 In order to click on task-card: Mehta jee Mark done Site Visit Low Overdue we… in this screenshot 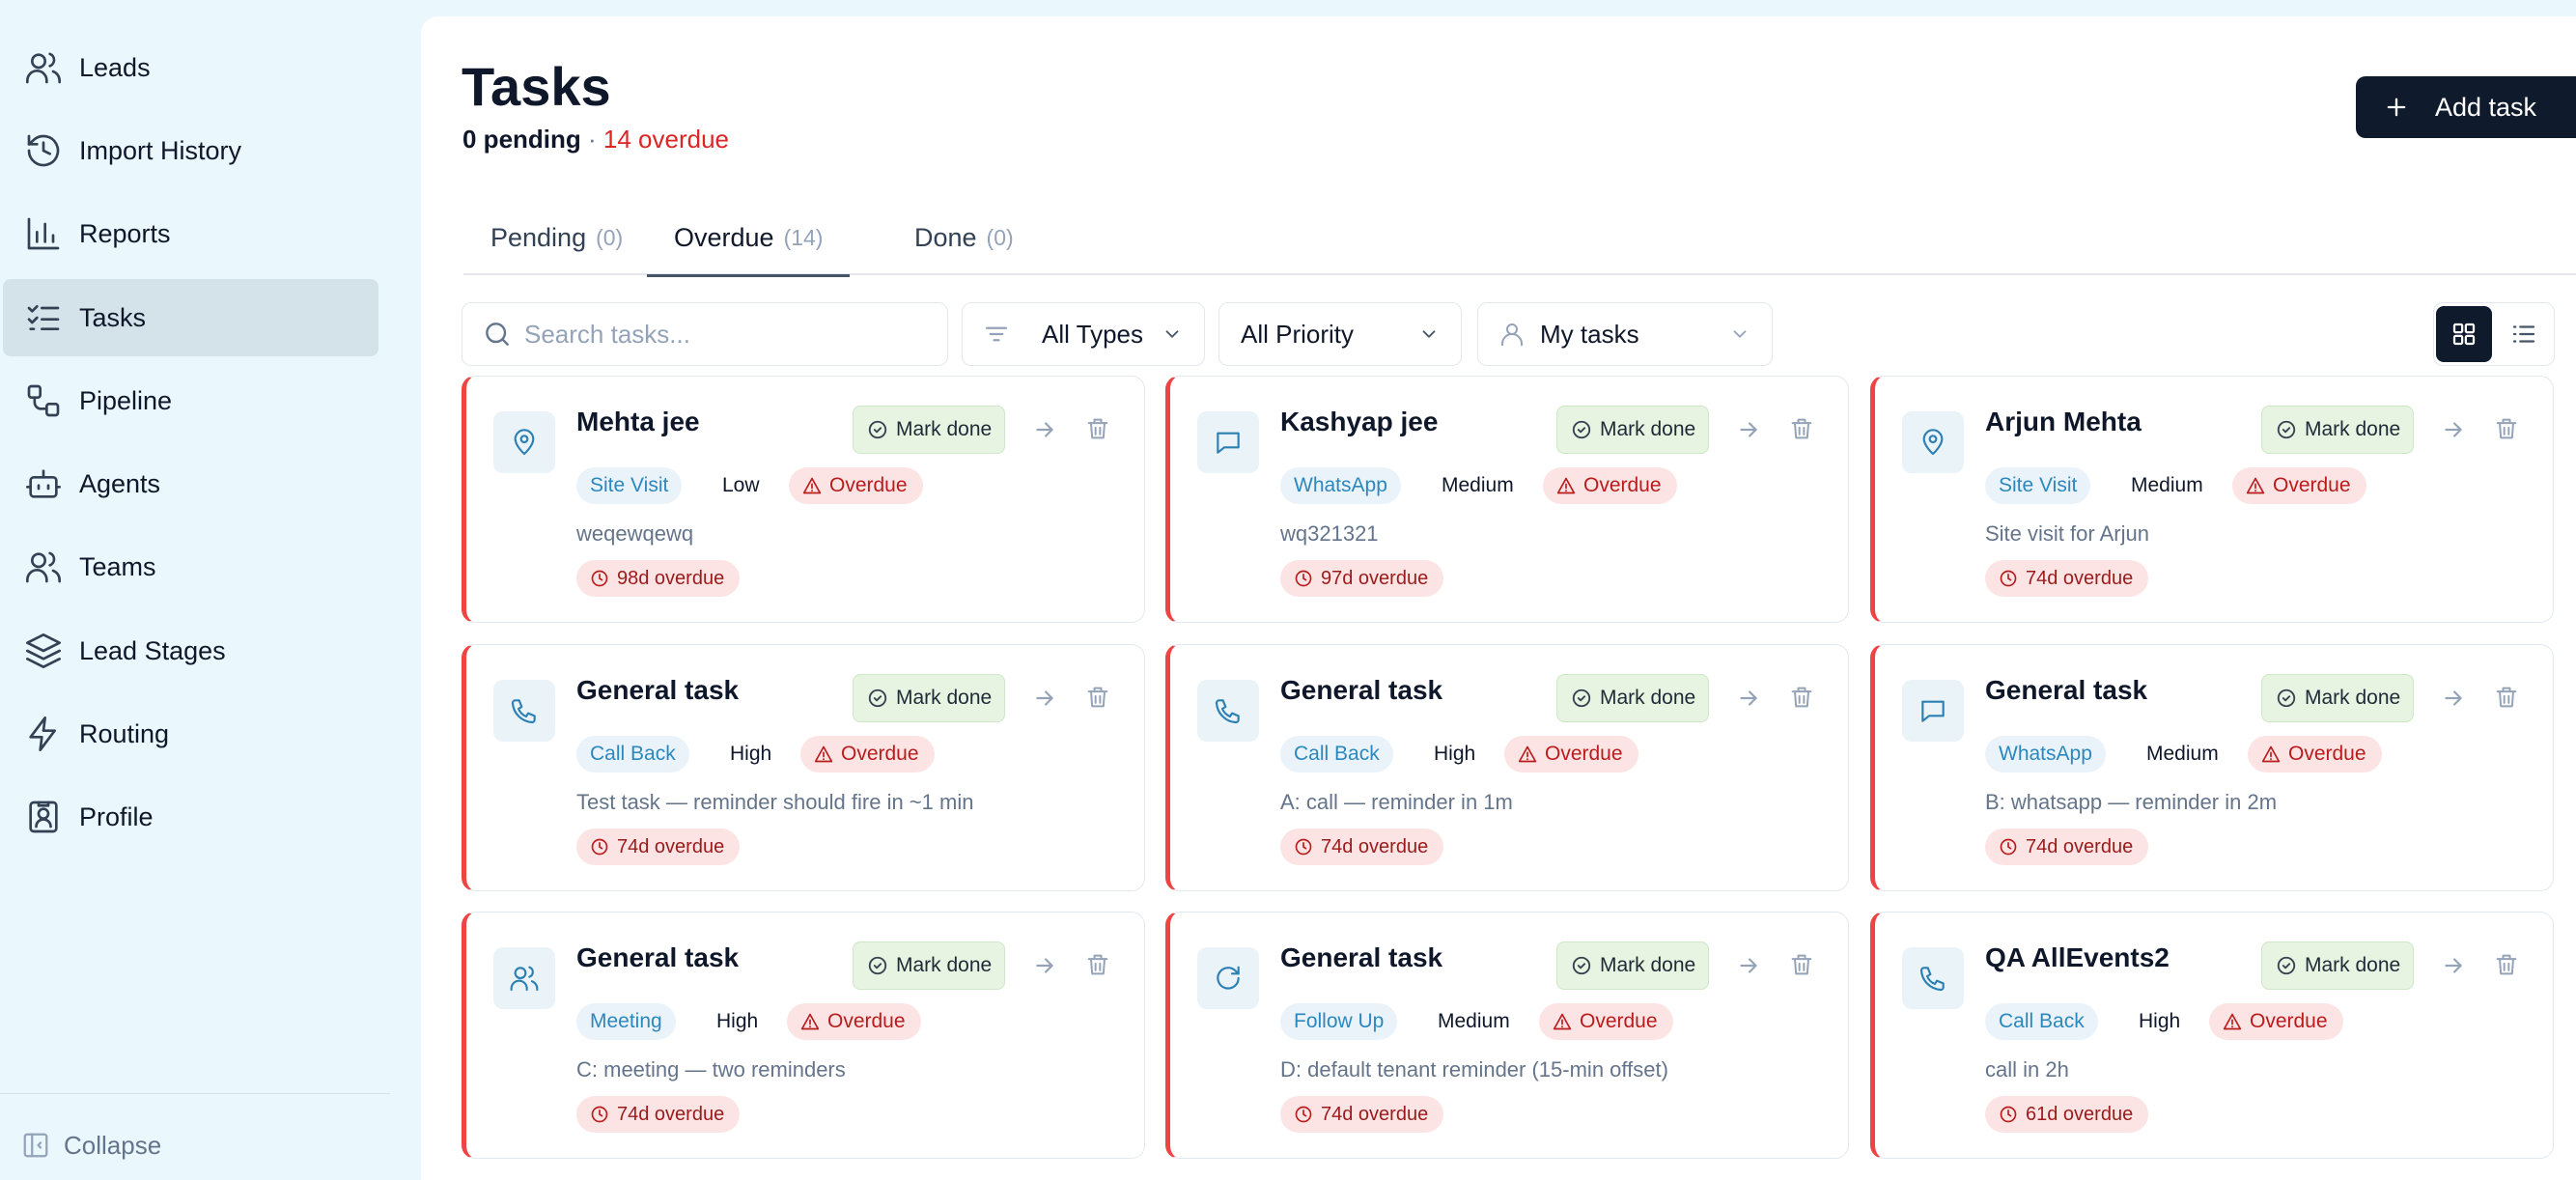, I will do `click(804, 499)`.